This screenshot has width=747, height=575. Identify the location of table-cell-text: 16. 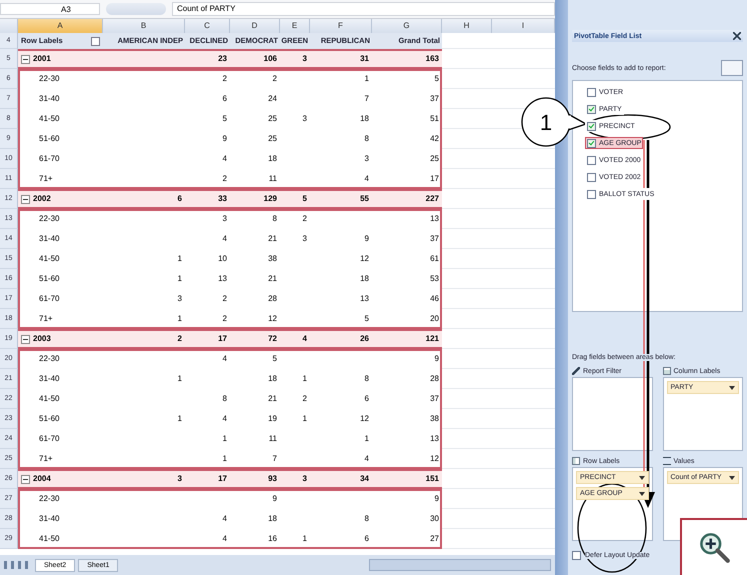
(272, 539).